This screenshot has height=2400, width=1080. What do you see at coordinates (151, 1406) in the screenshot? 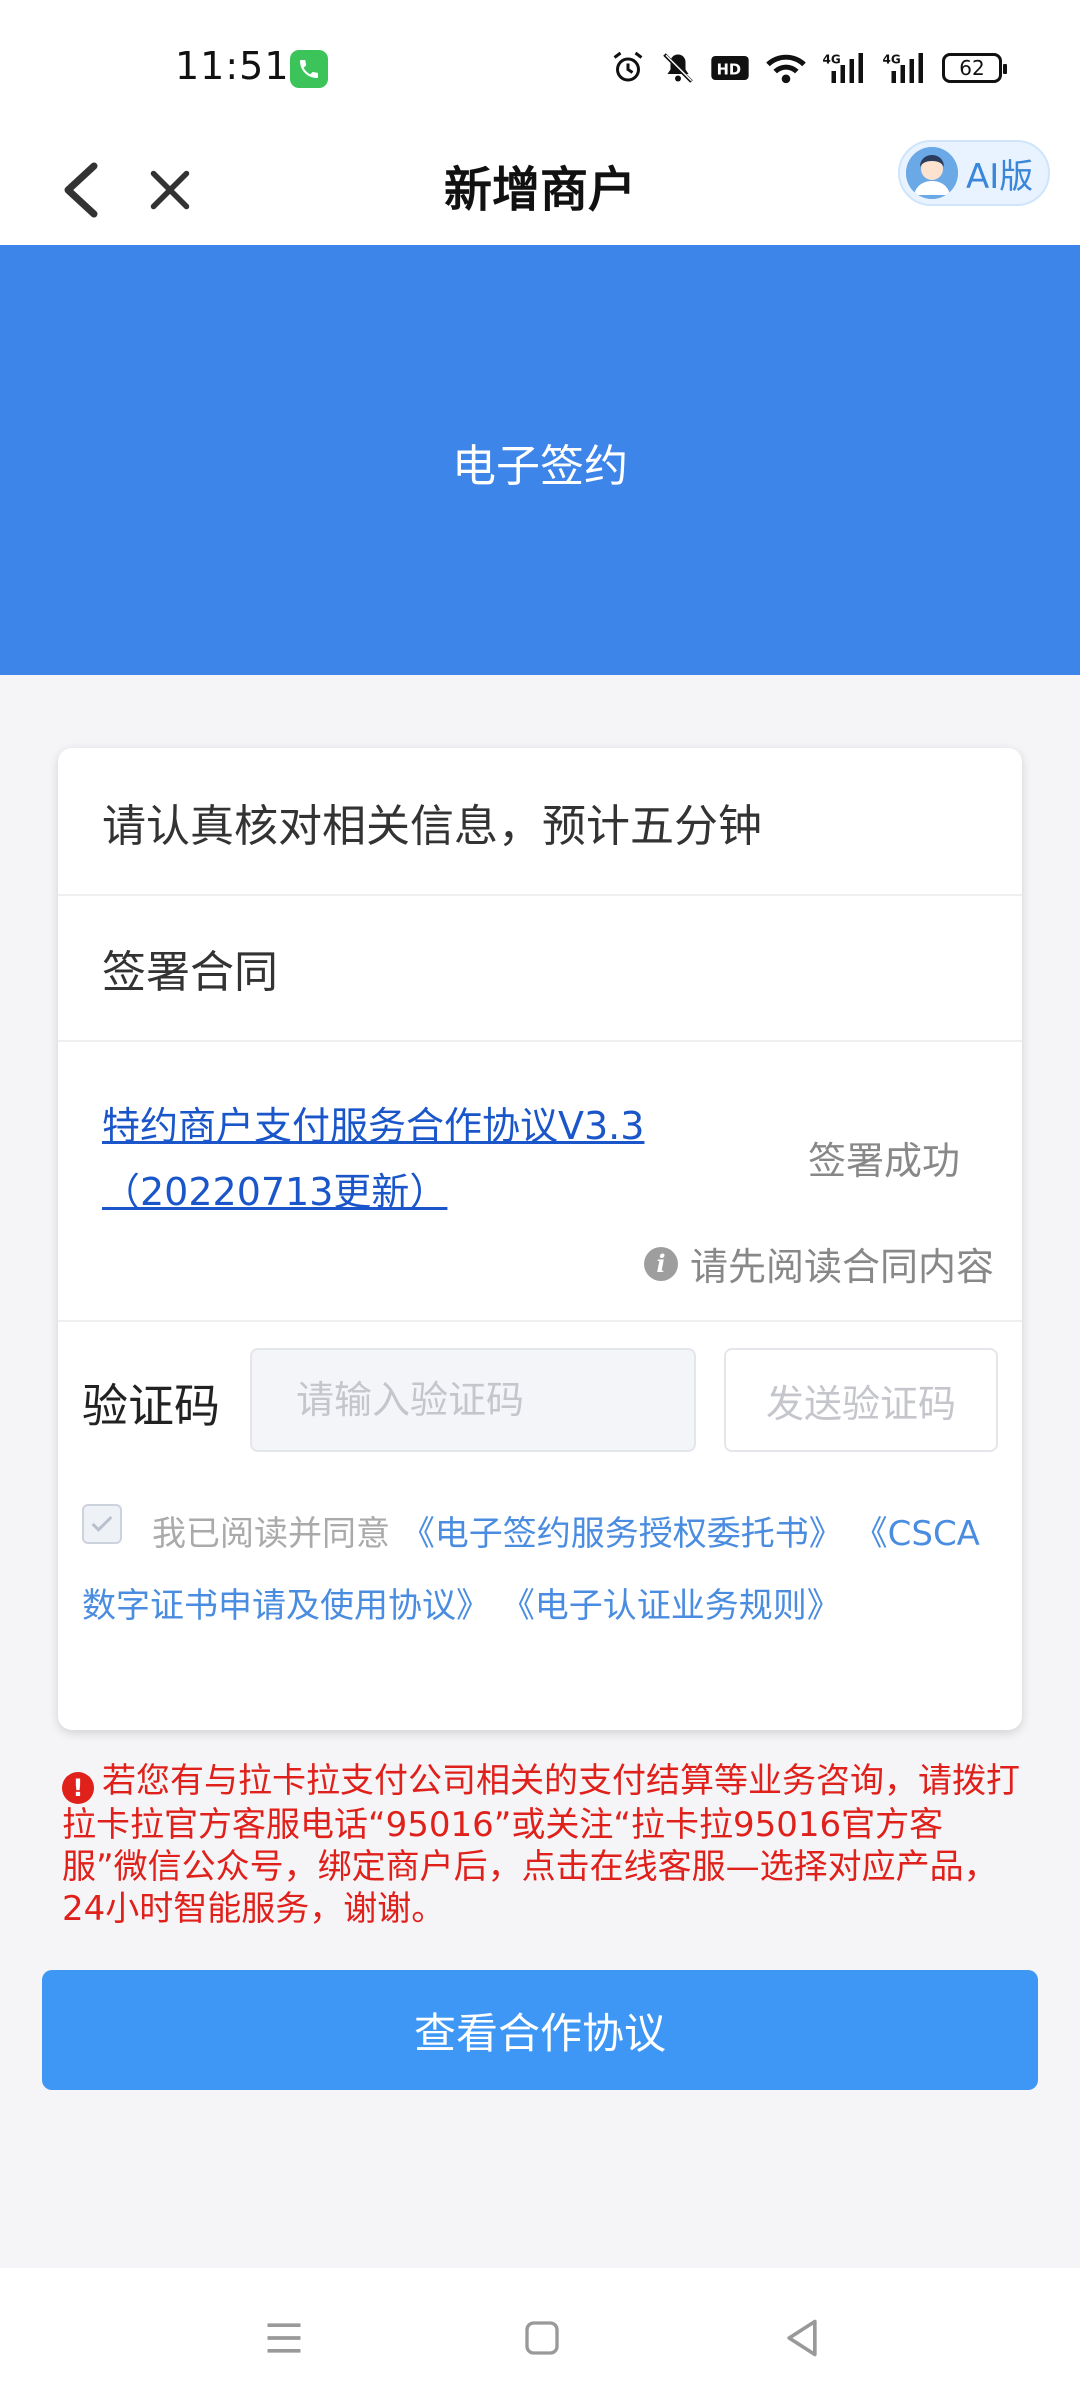
I see `code-label: 验证码` at bounding box center [151, 1406].